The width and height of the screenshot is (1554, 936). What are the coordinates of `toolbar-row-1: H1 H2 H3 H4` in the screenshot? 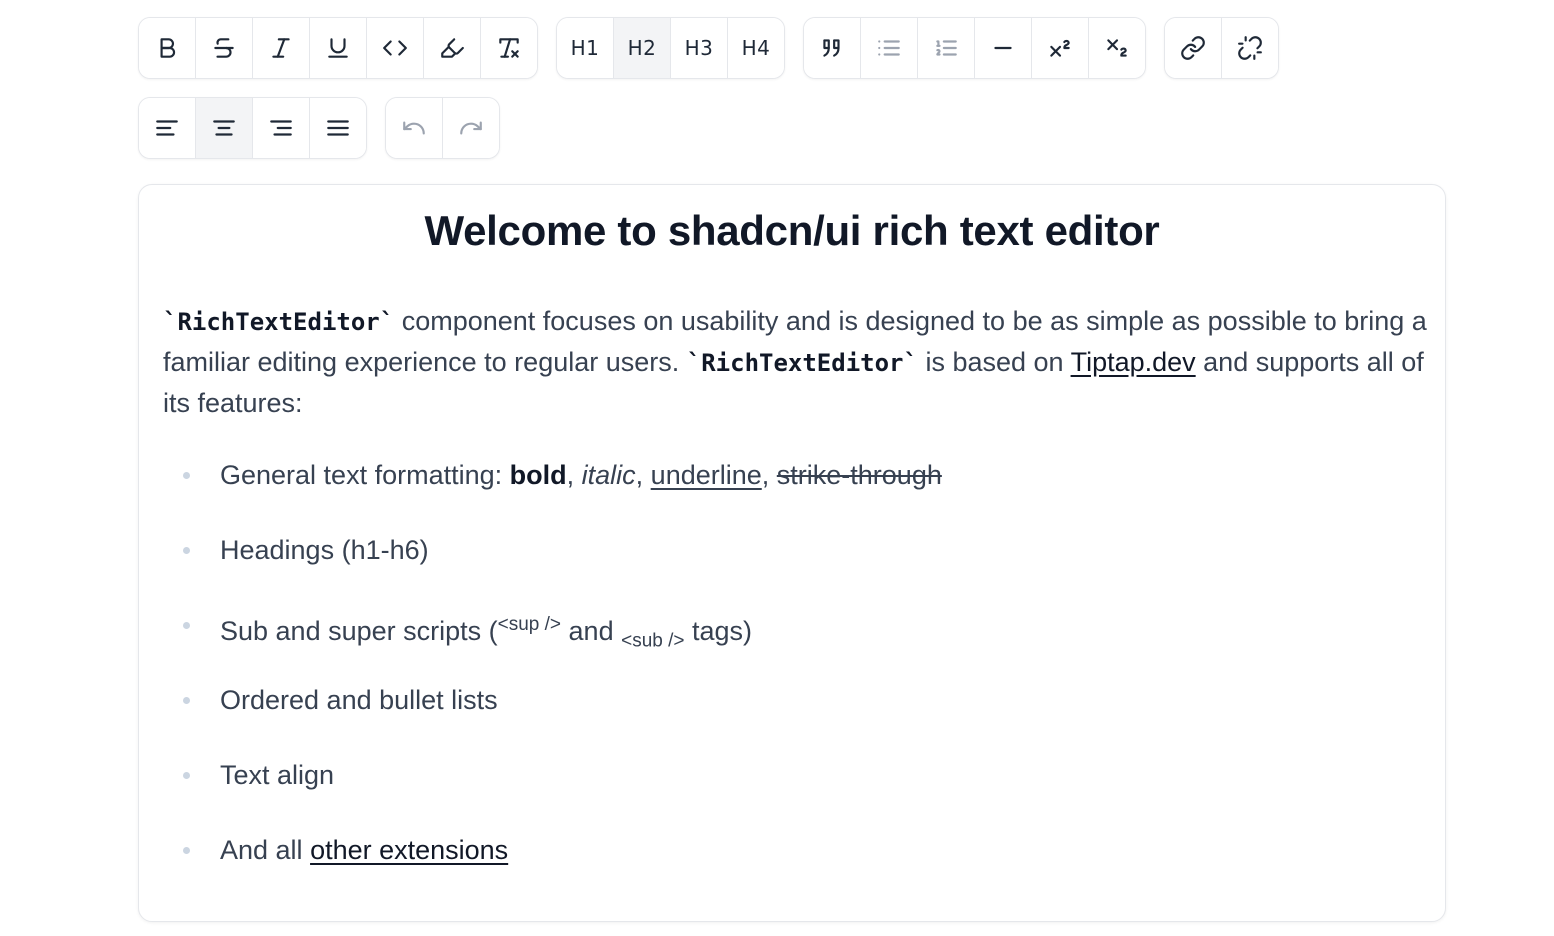 It's located at (708, 48).